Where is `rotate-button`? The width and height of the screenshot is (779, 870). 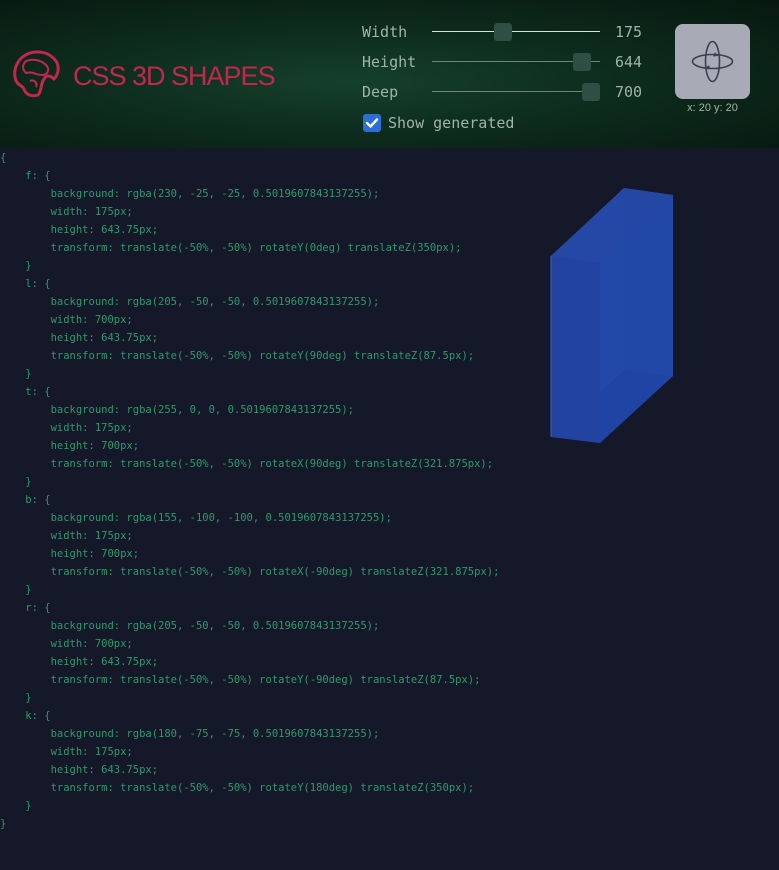 rotate-button is located at coordinates (712, 61).